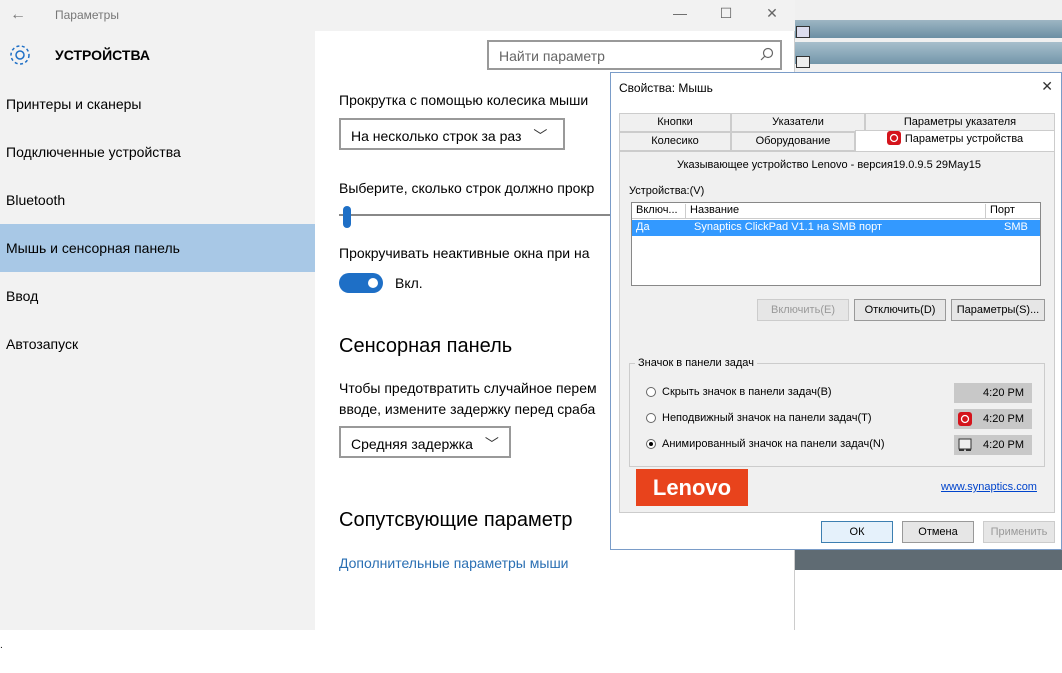 The width and height of the screenshot is (1062, 673). What do you see at coordinates (1019, 532) in the screenshot?
I see `apply-button: Применить` at bounding box center [1019, 532].